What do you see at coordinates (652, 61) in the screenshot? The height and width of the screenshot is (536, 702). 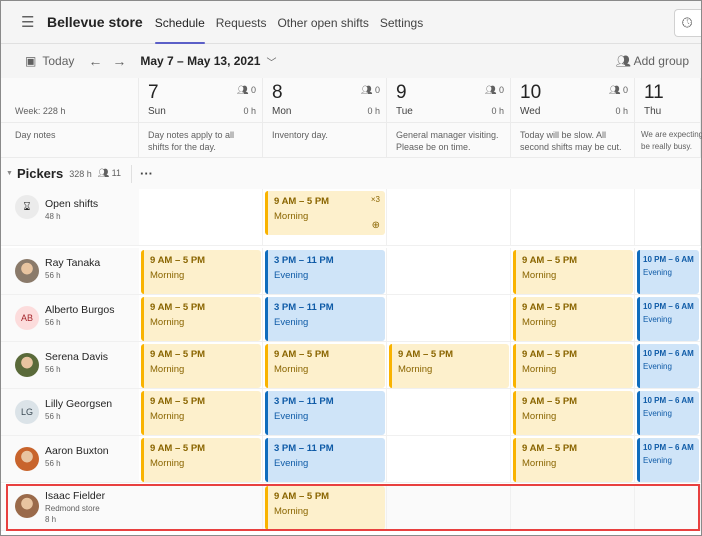 I see `add-group-button: 👥︎ Add group` at bounding box center [652, 61].